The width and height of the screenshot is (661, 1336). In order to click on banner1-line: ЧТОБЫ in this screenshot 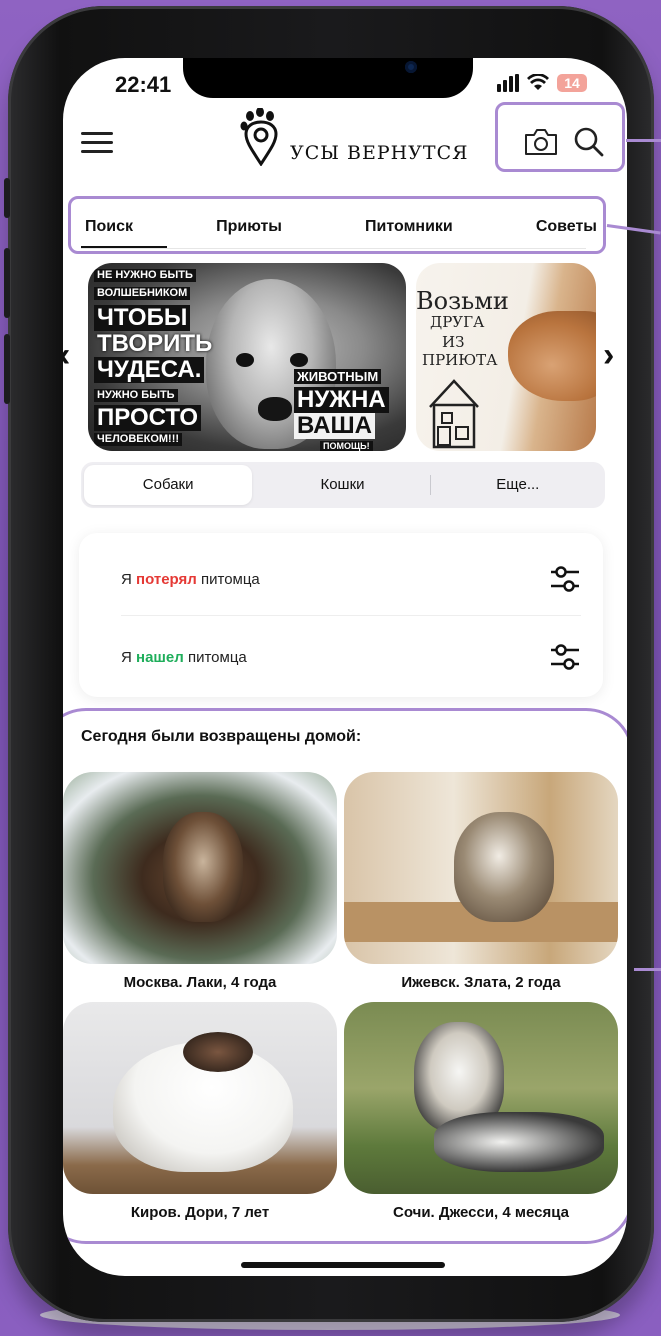, I will do `click(142, 318)`.